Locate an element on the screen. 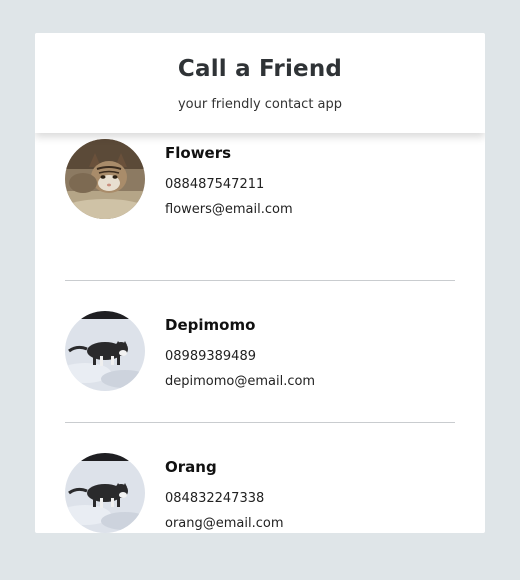 This screenshot has width=520, height=580. contact-name: Flowers is located at coordinates (198, 153).